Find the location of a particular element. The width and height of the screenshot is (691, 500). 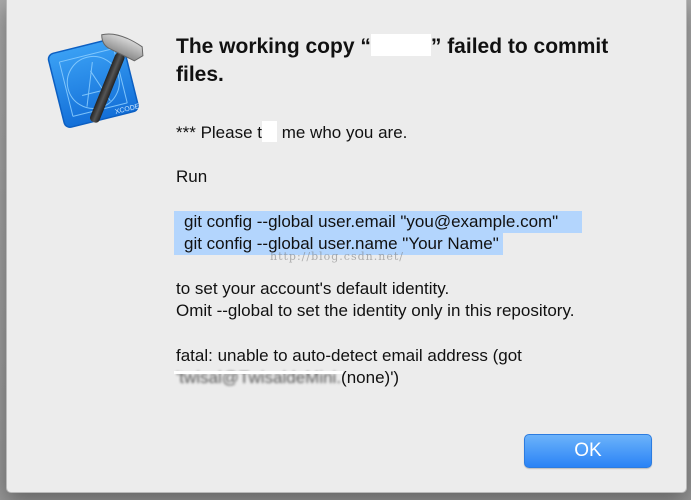

ok-button: OK is located at coordinates (588, 451).